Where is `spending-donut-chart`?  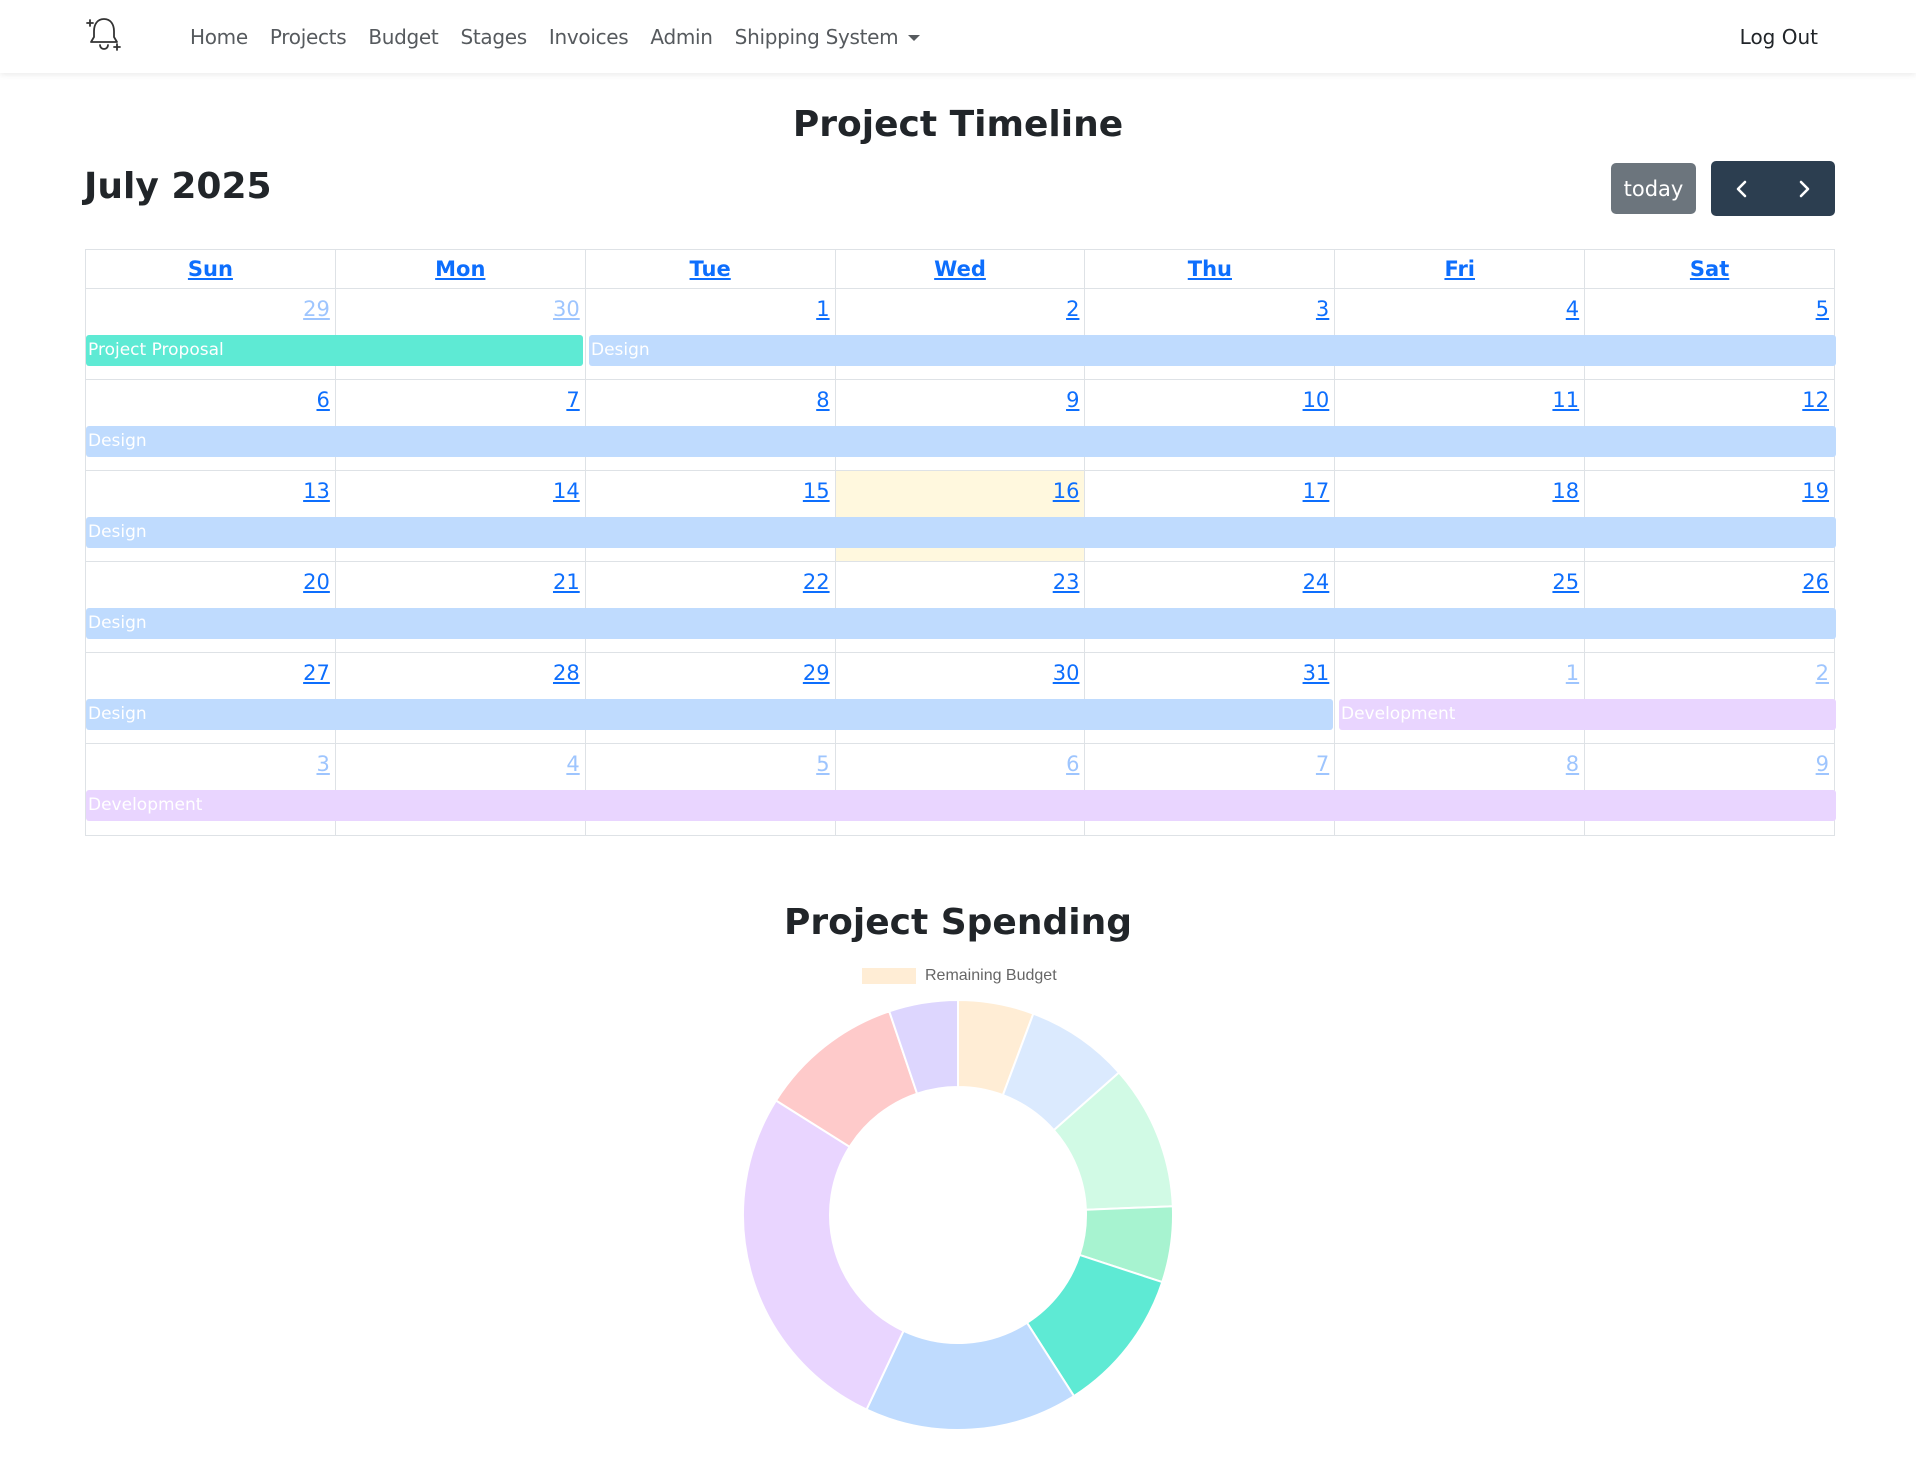 spending-donut-chart is located at coordinates (958, 1214).